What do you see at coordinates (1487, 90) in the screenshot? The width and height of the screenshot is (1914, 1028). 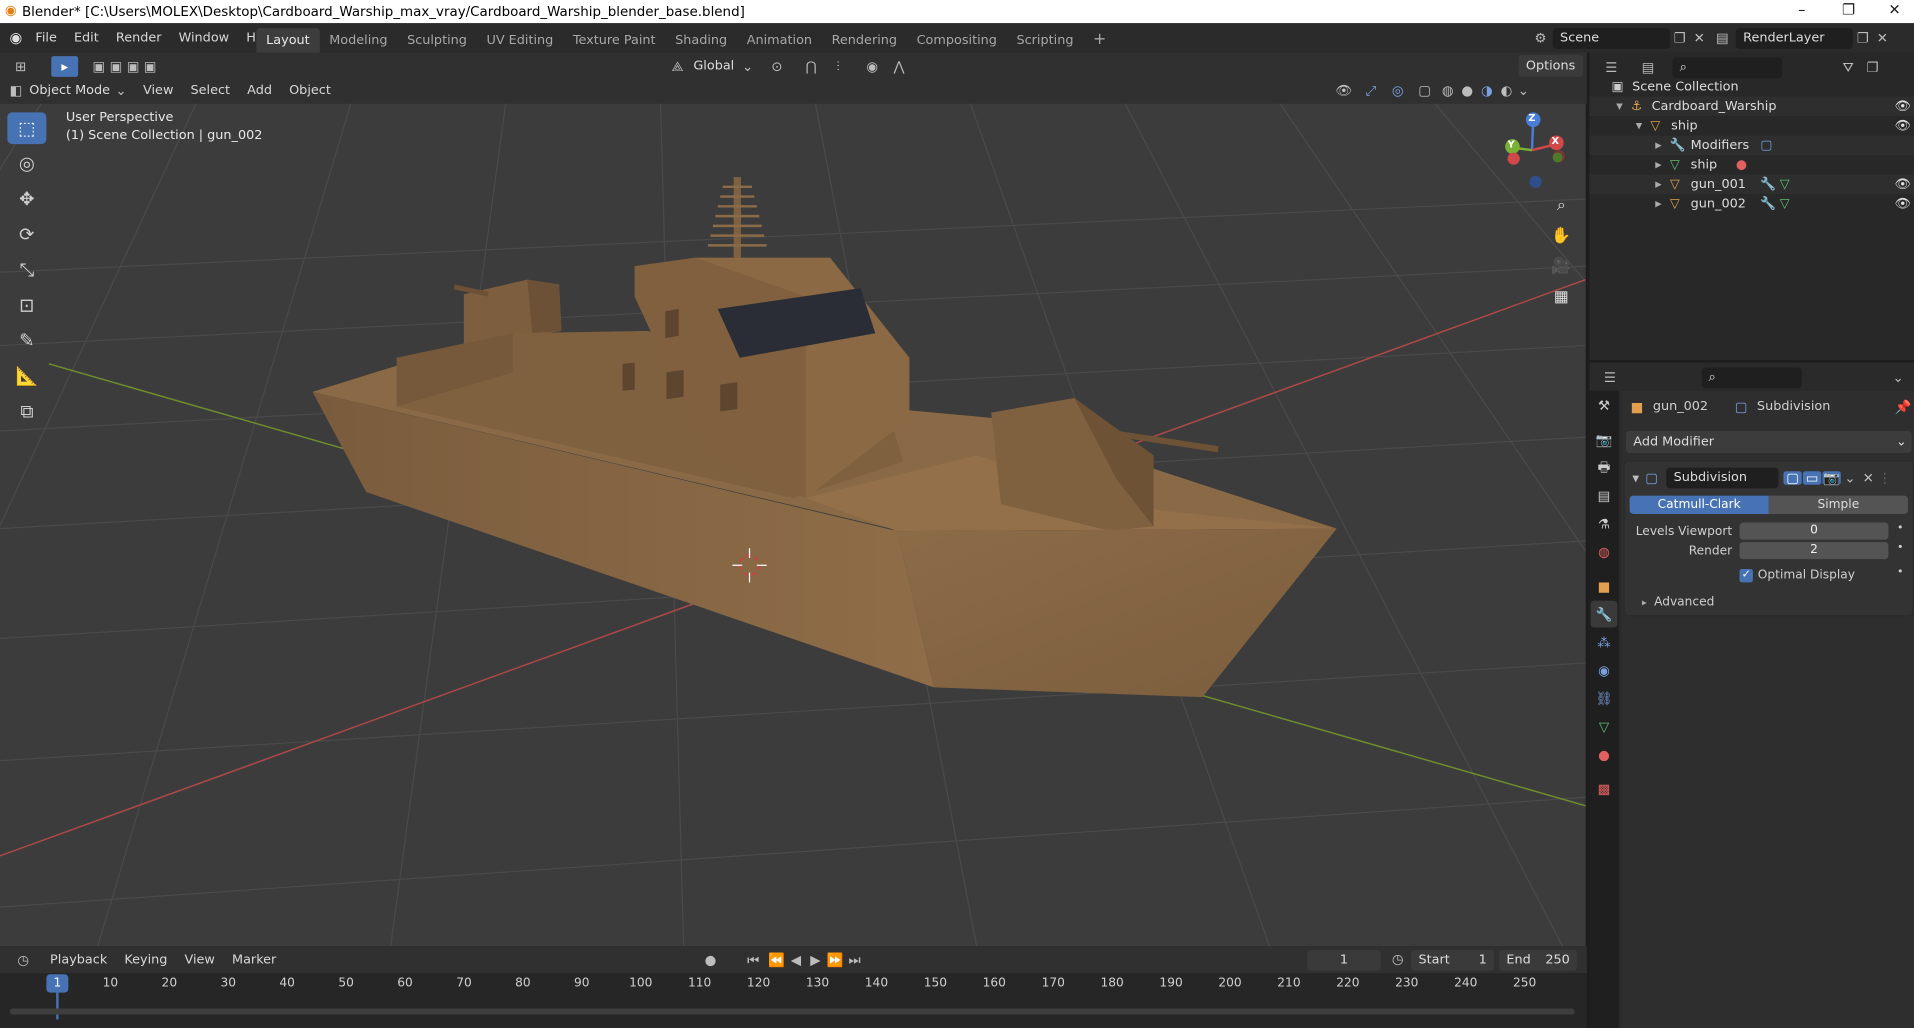 I see `material-shading-icon: ◑` at bounding box center [1487, 90].